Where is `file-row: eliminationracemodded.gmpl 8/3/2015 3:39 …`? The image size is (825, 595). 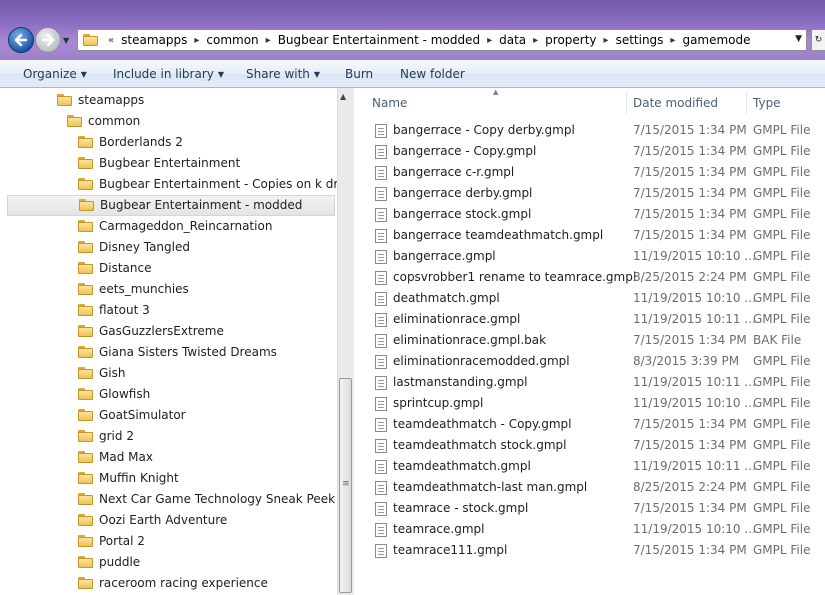
file-row: eliminationracemodded.gmpl 8/3/2015 3:39 … is located at coordinates (598, 361).